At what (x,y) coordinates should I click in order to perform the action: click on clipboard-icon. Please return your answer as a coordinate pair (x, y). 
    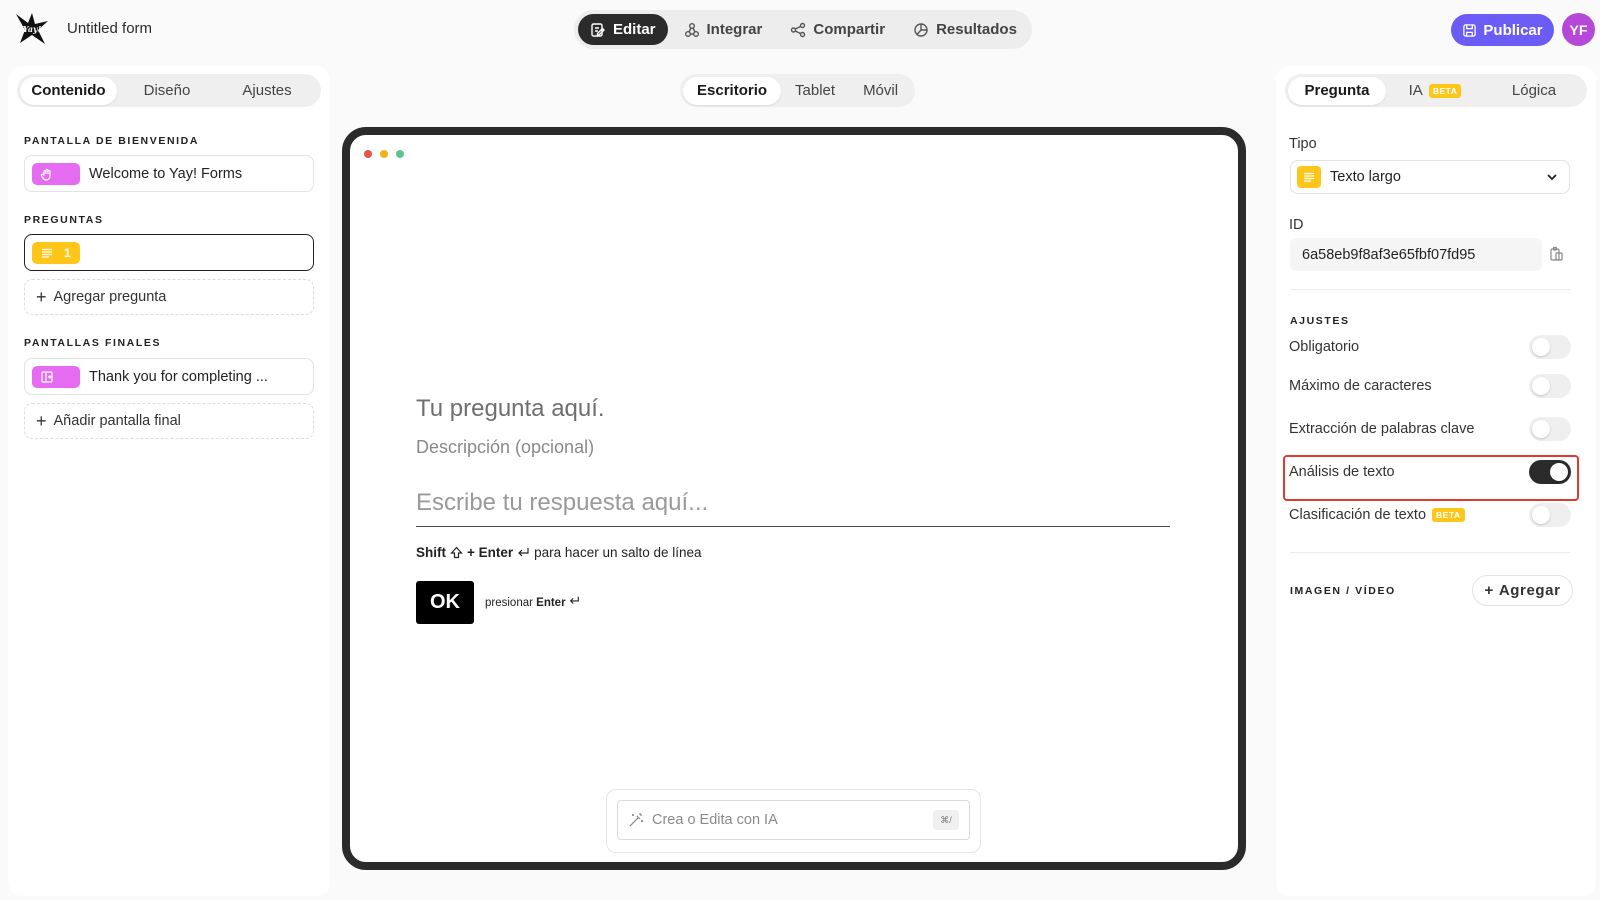
    Looking at the image, I should click on (1556, 254).